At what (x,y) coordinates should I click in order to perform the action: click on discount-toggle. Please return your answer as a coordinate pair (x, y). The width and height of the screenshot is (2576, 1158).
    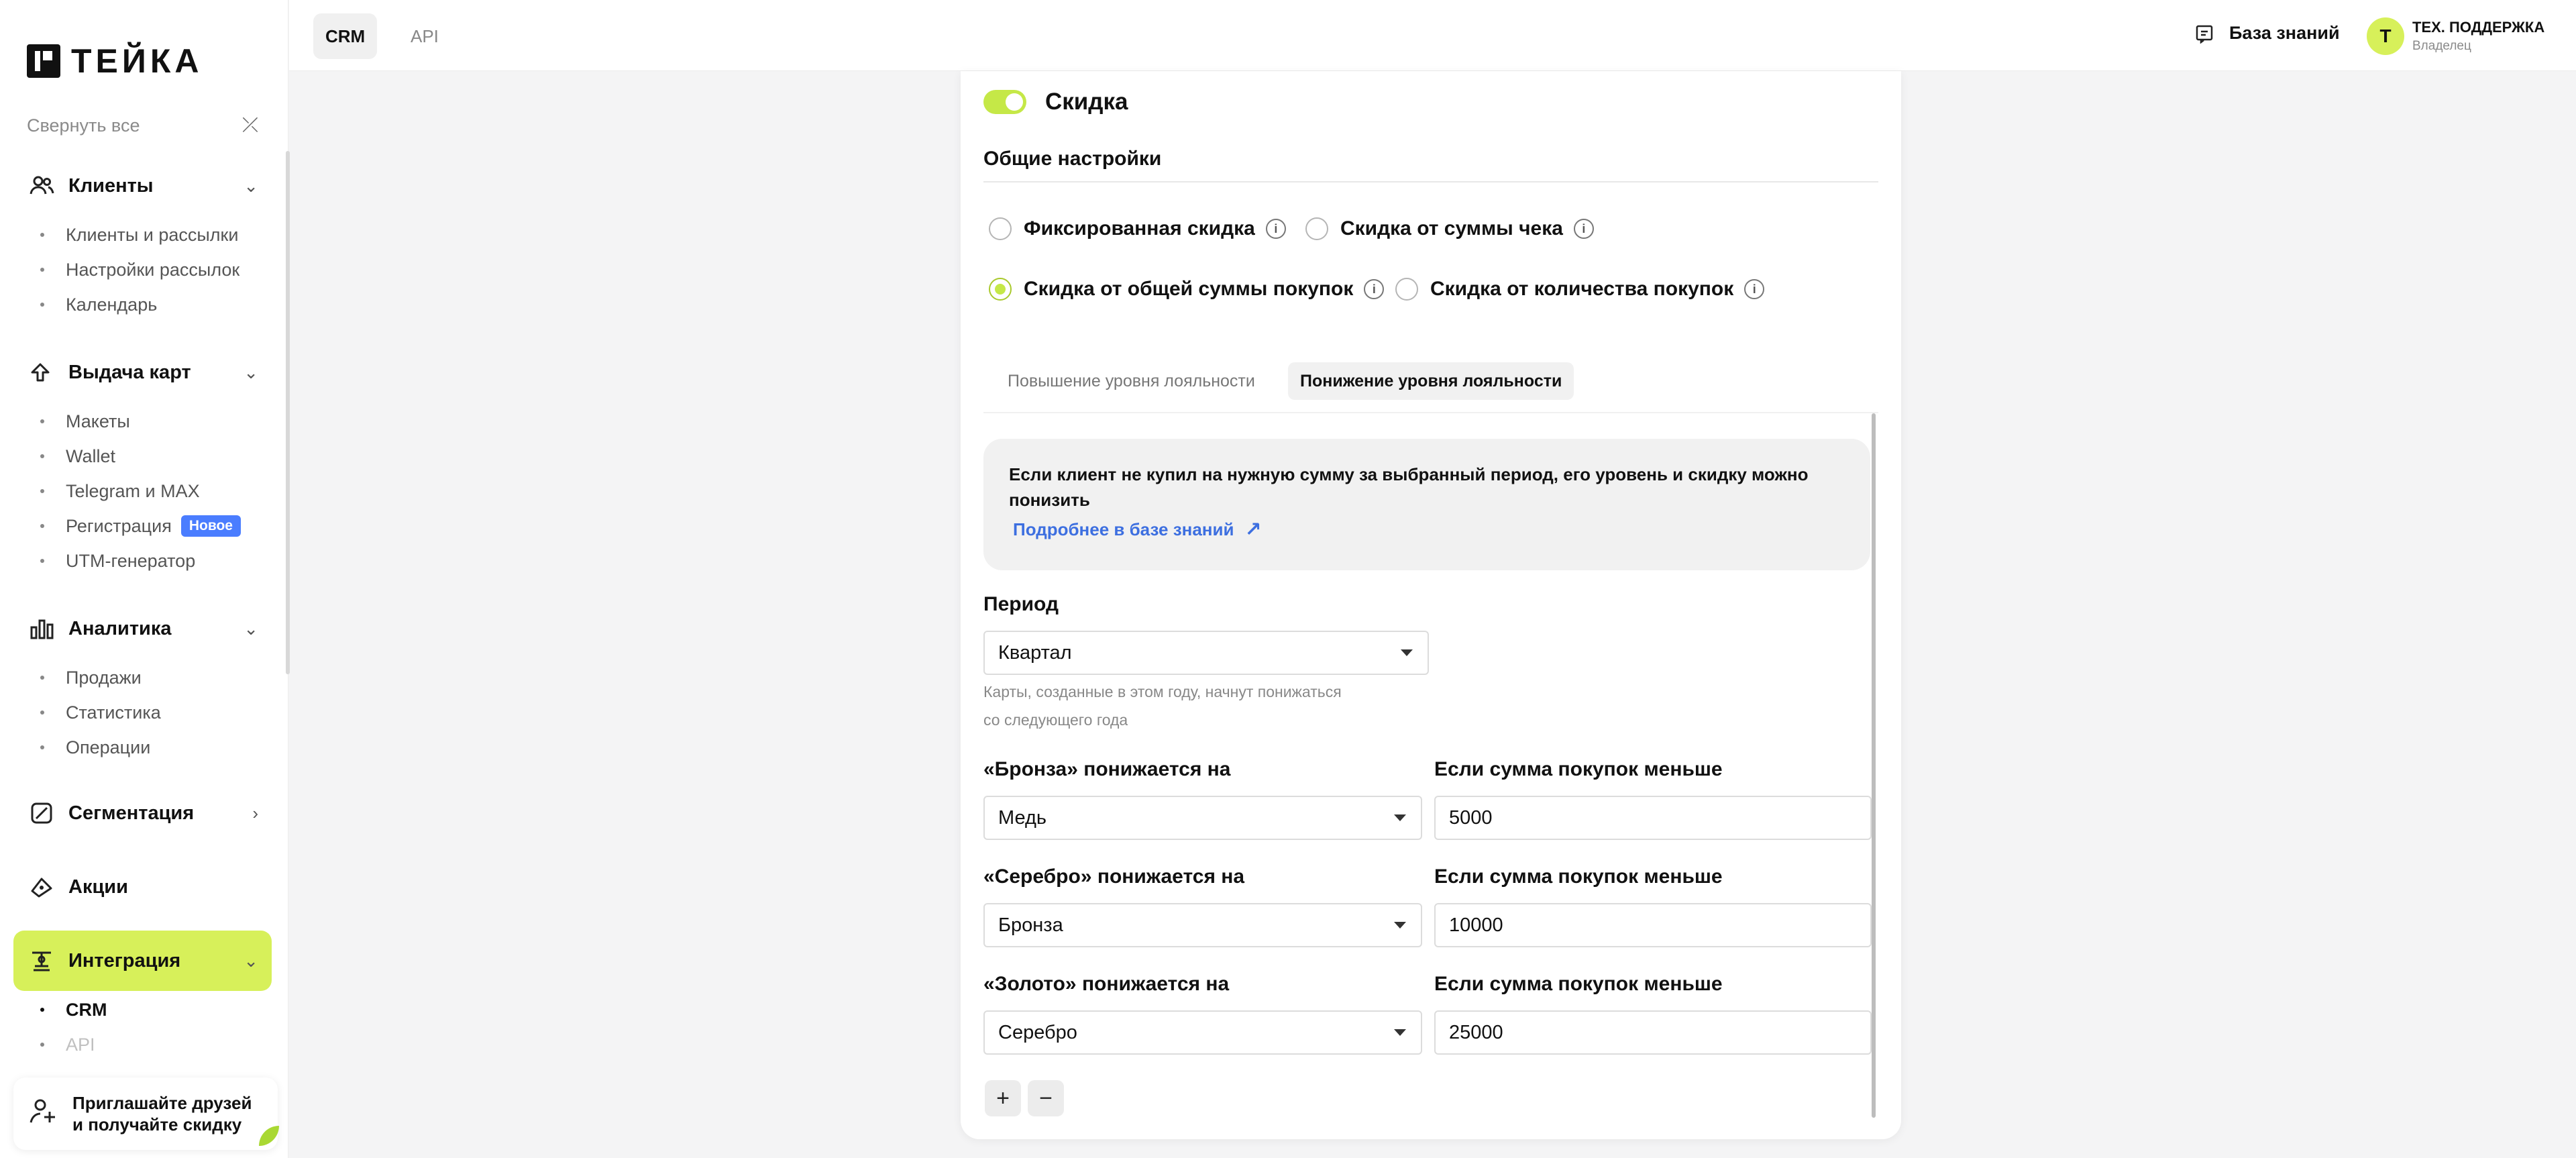
    Looking at the image, I should click on (1004, 102).